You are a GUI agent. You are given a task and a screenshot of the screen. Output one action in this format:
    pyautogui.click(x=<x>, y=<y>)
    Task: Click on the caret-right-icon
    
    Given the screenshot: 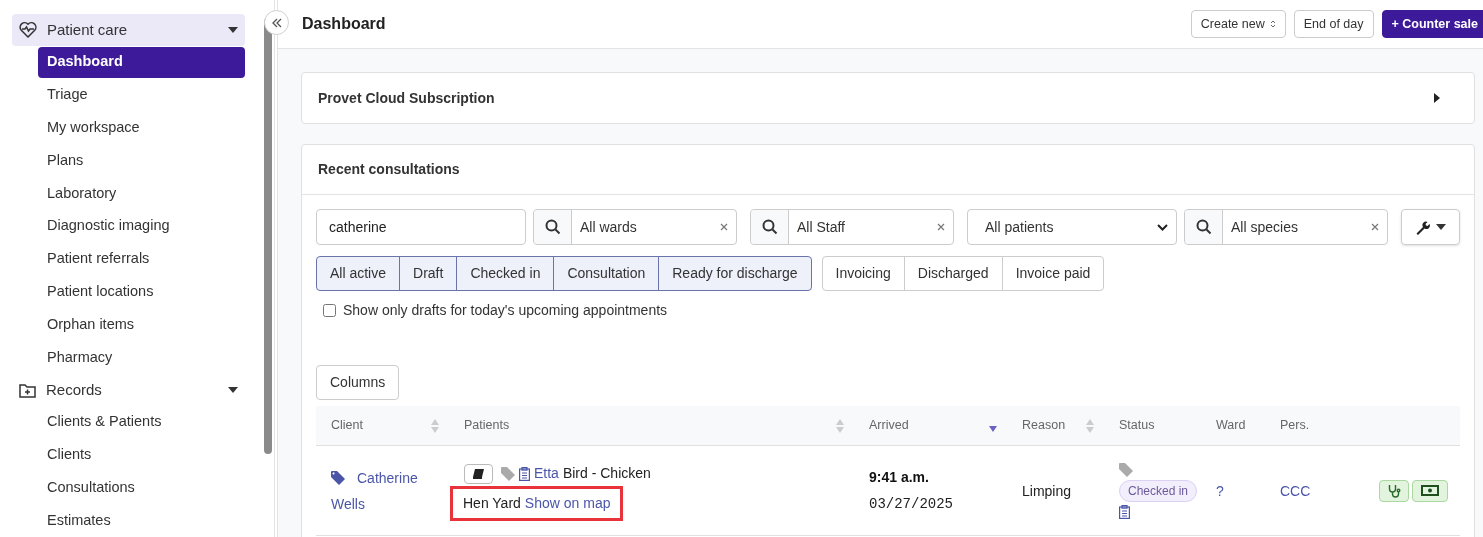 What is the action you would take?
    pyautogui.click(x=1437, y=98)
    